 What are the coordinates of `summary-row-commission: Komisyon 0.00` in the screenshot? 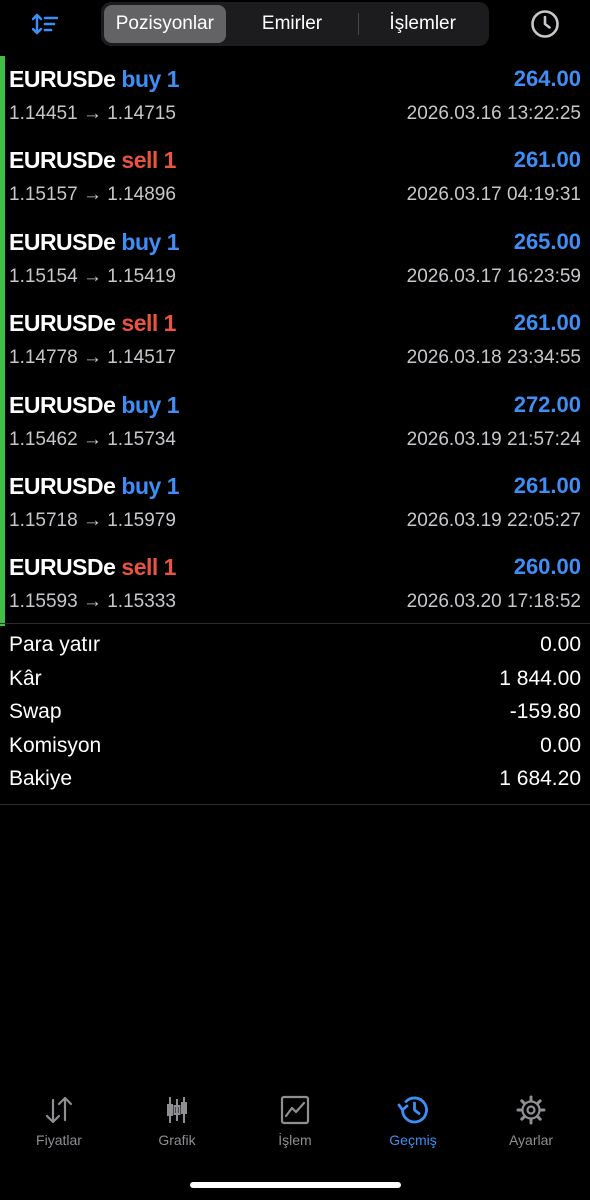 It's located at (295, 747).